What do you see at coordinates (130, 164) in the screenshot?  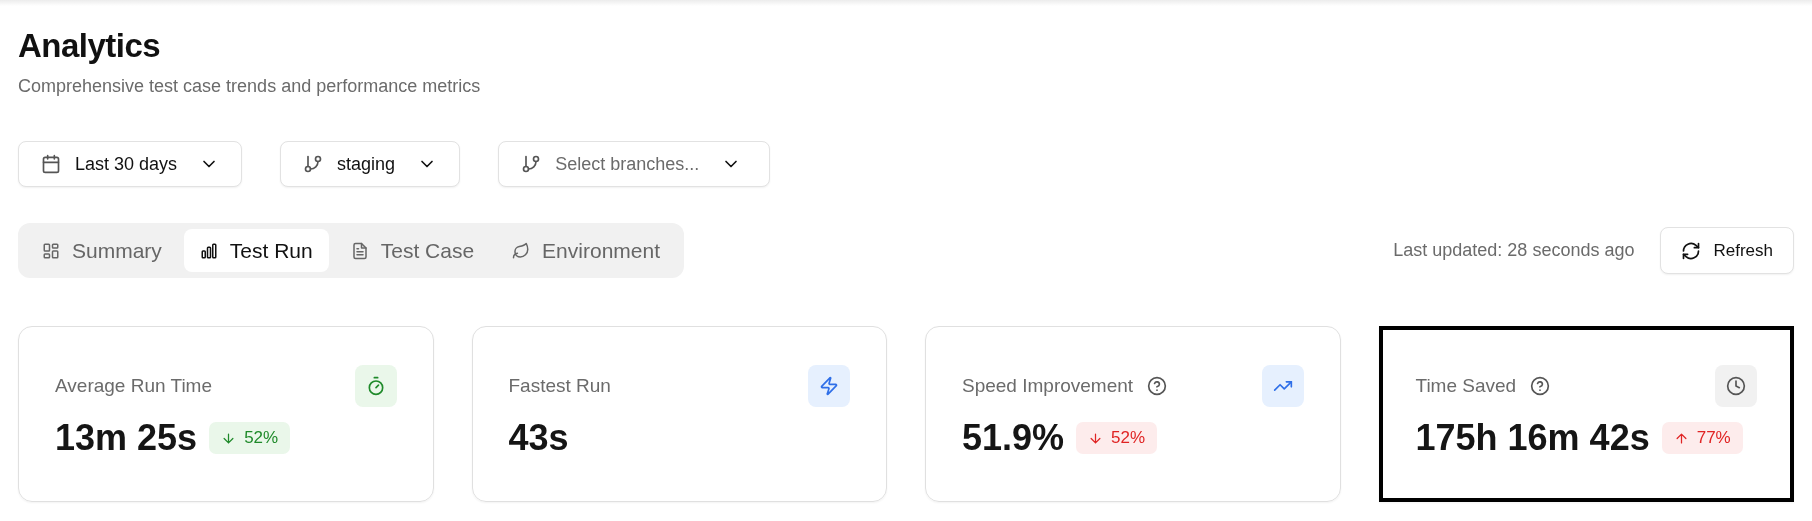 I see `date-range-dropdown: Last 30 days` at bounding box center [130, 164].